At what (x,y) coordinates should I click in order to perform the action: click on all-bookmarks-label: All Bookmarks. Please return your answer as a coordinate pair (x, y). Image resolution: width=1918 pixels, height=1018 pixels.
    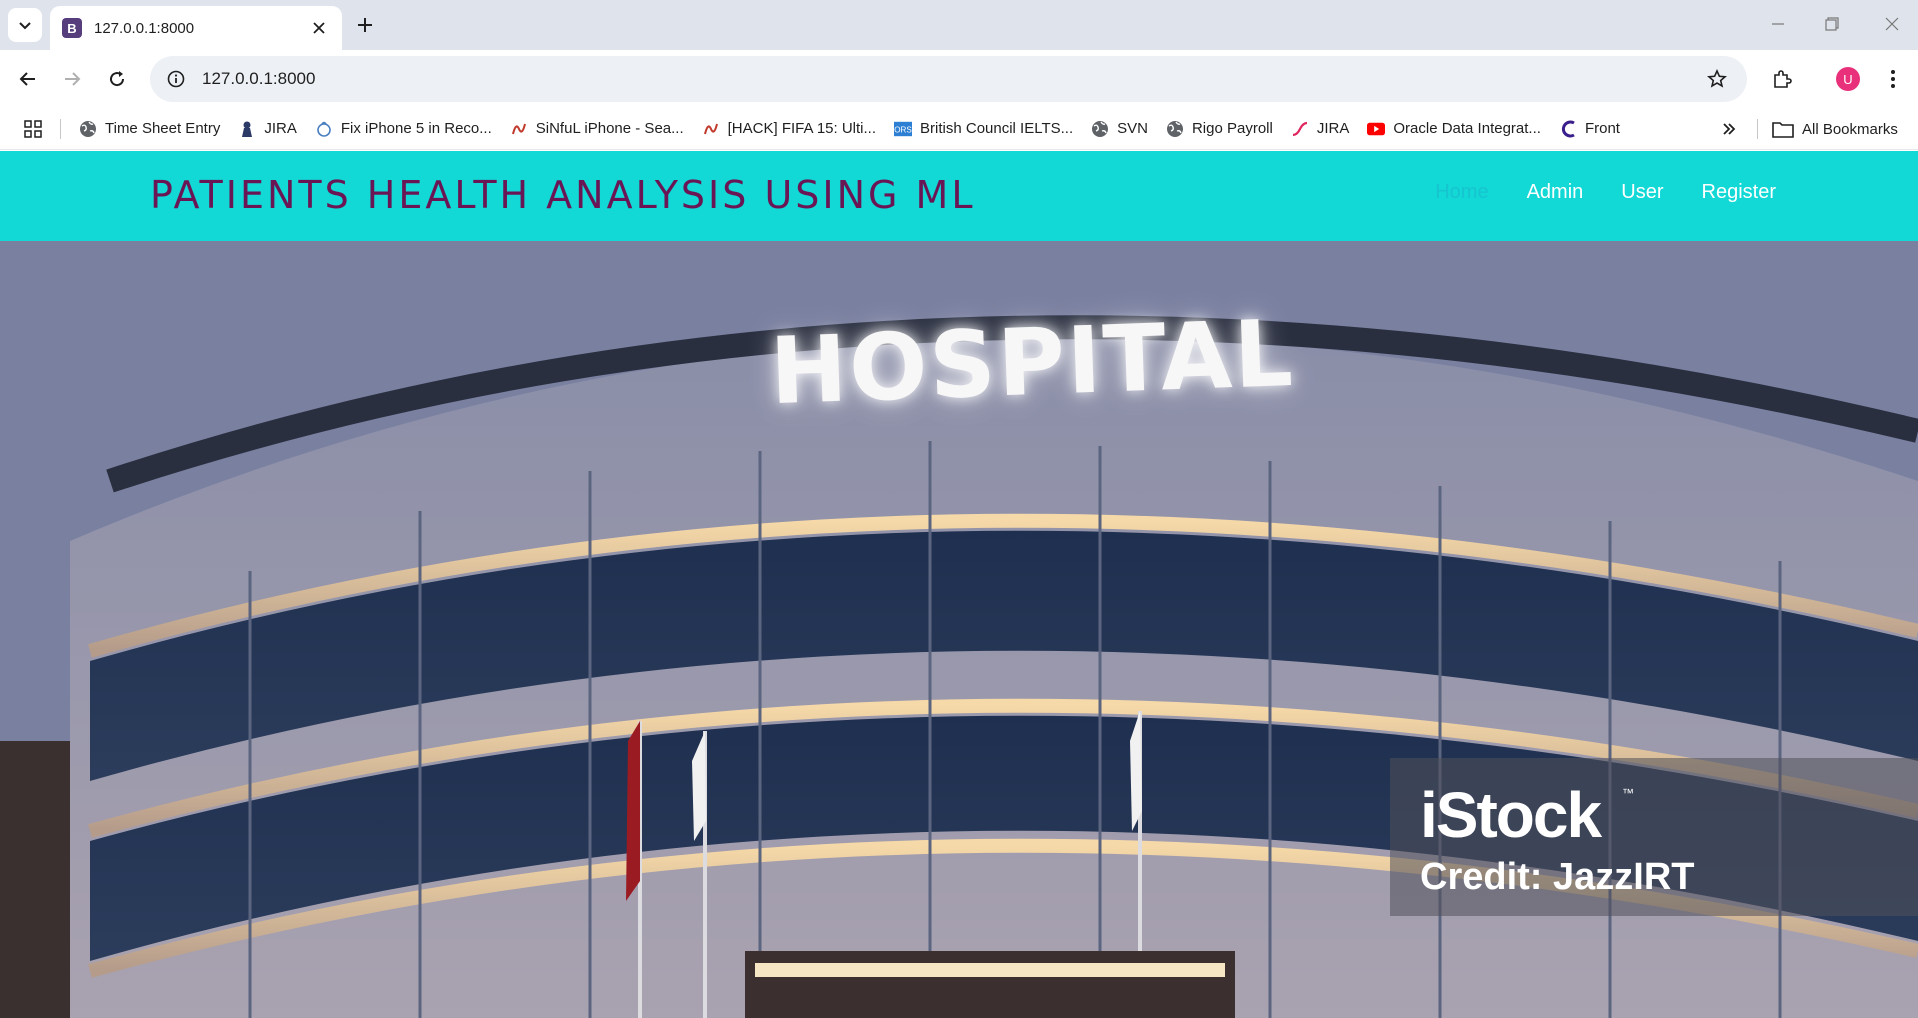
    Looking at the image, I should click on (1850, 129).